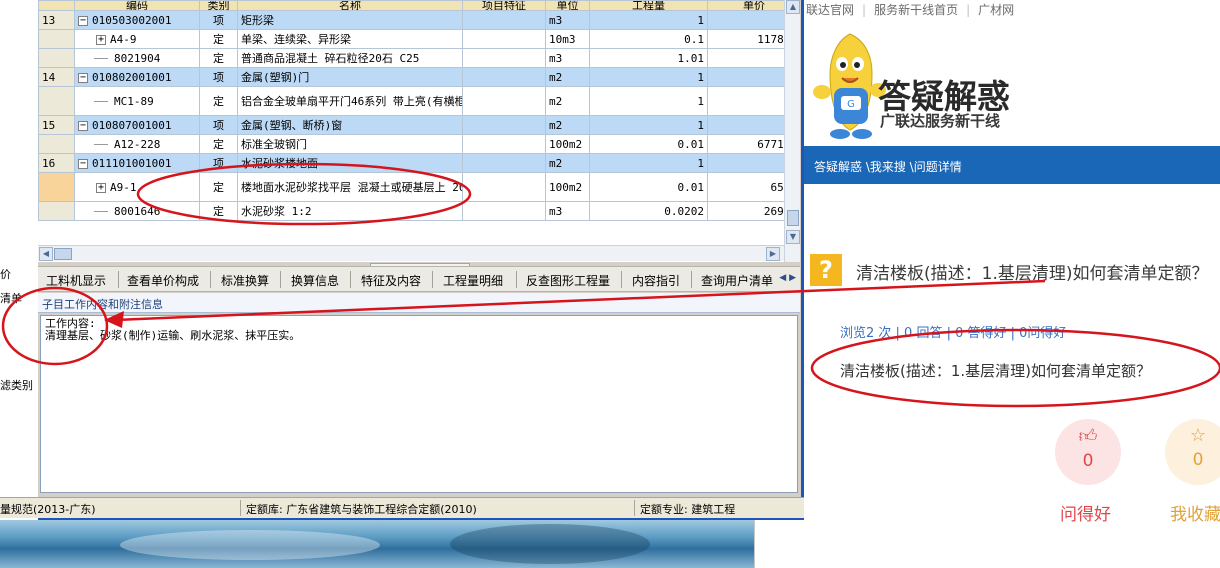  What do you see at coordinates (350, 77) in the screenshot?
I see `name-cell: 金属(塑钢)门` at bounding box center [350, 77].